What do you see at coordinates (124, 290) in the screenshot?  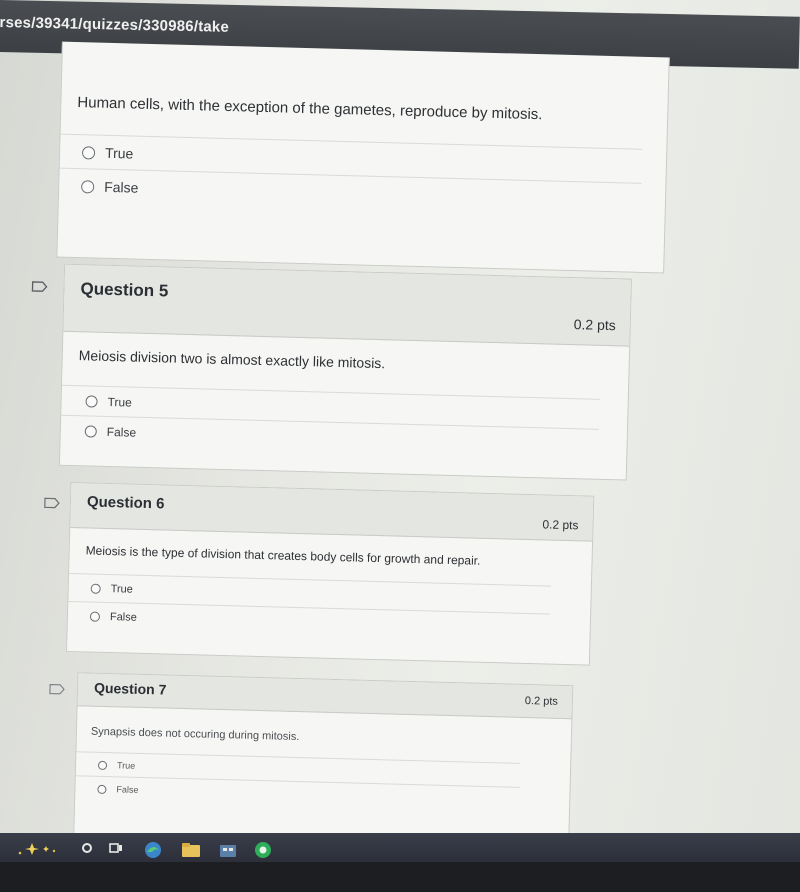 I see `question-title: Question 5` at bounding box center [124, 290].